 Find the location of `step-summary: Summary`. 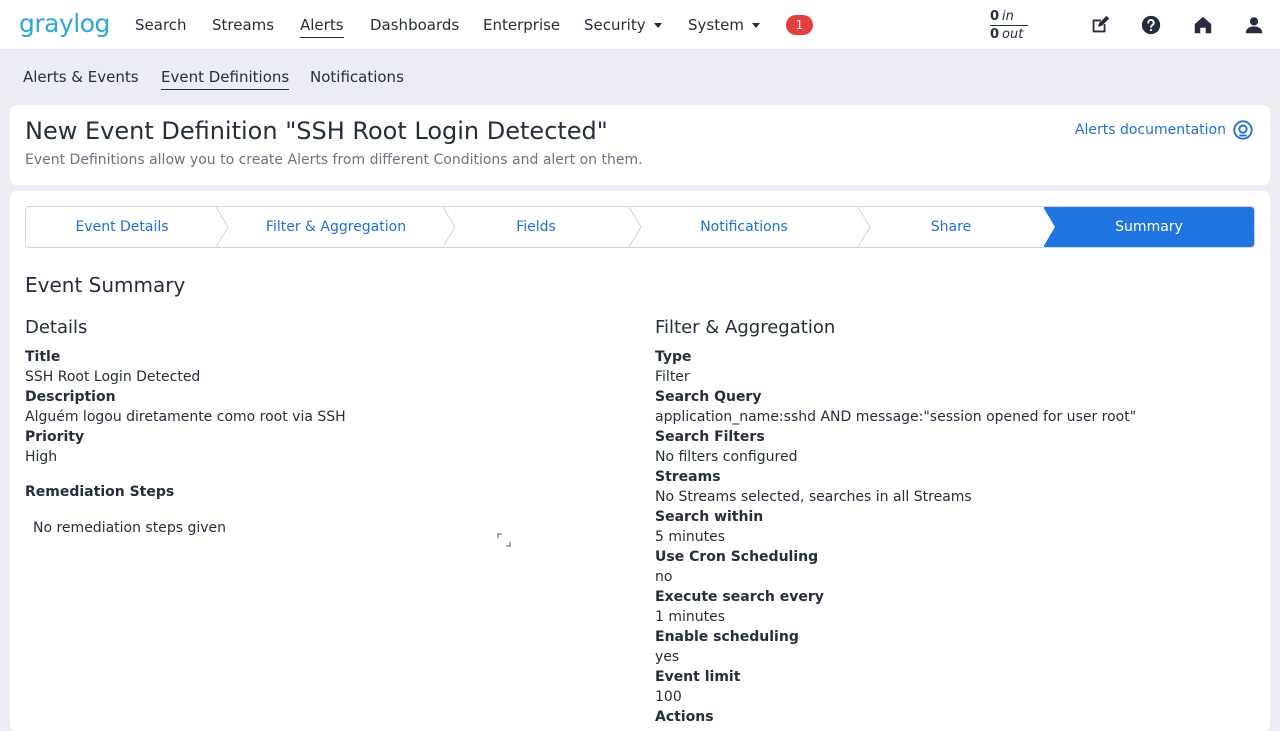

step-summary: Summary is located at coordinates (1149, 227).